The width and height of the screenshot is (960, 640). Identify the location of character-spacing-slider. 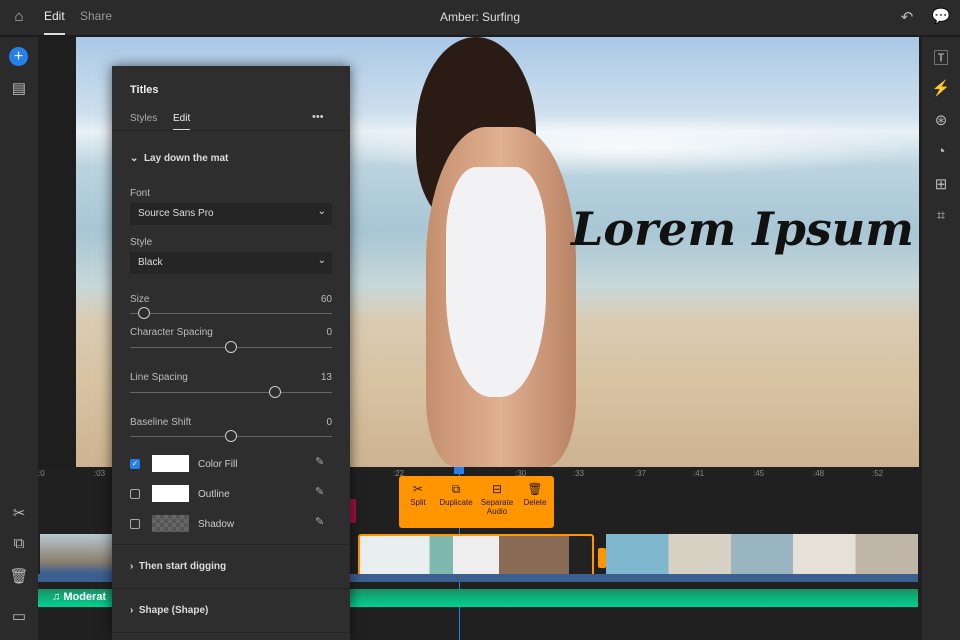
(231, 347).